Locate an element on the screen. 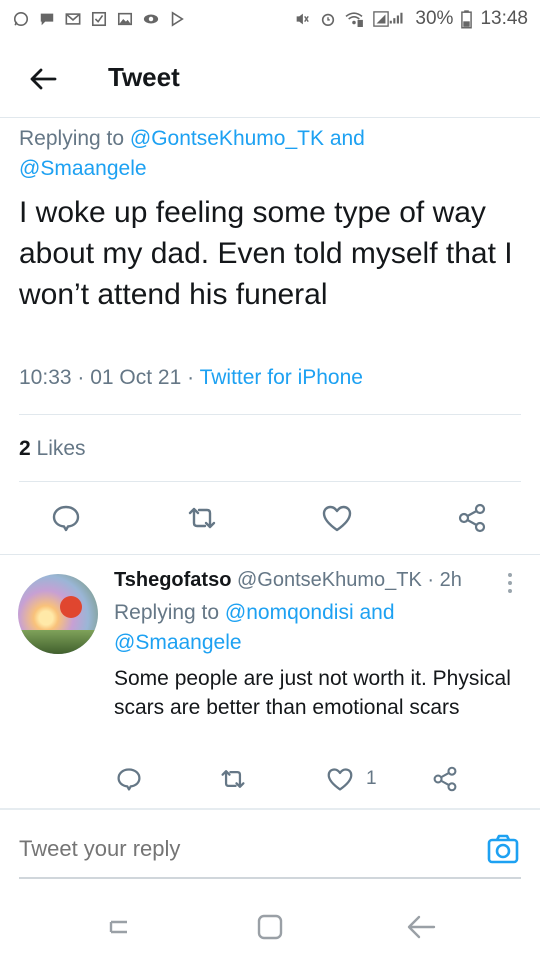  reply-share-button is located at coordinates (445, 779).